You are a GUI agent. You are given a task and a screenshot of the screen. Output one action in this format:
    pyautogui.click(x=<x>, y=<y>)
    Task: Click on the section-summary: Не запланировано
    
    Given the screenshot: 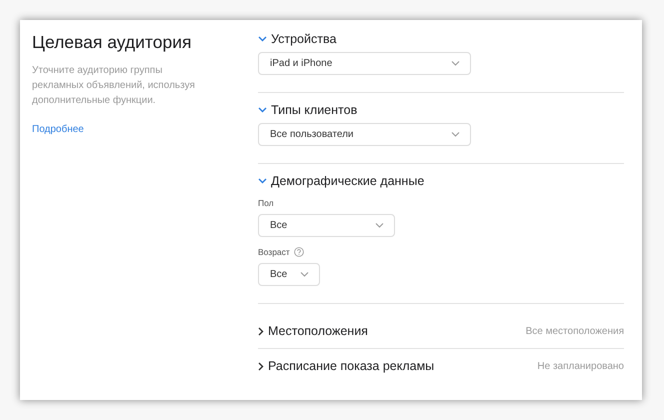 What is the action you would take?
    pyautogui.click(x=580, y=366)
    